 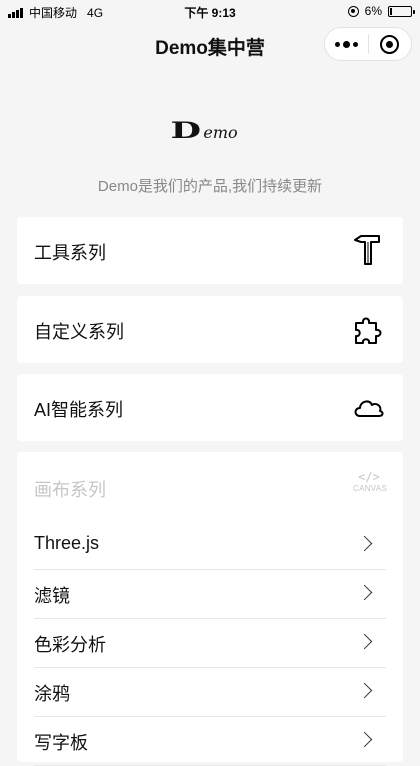 I want to click on battery-icon, so click(x=401, y=11).